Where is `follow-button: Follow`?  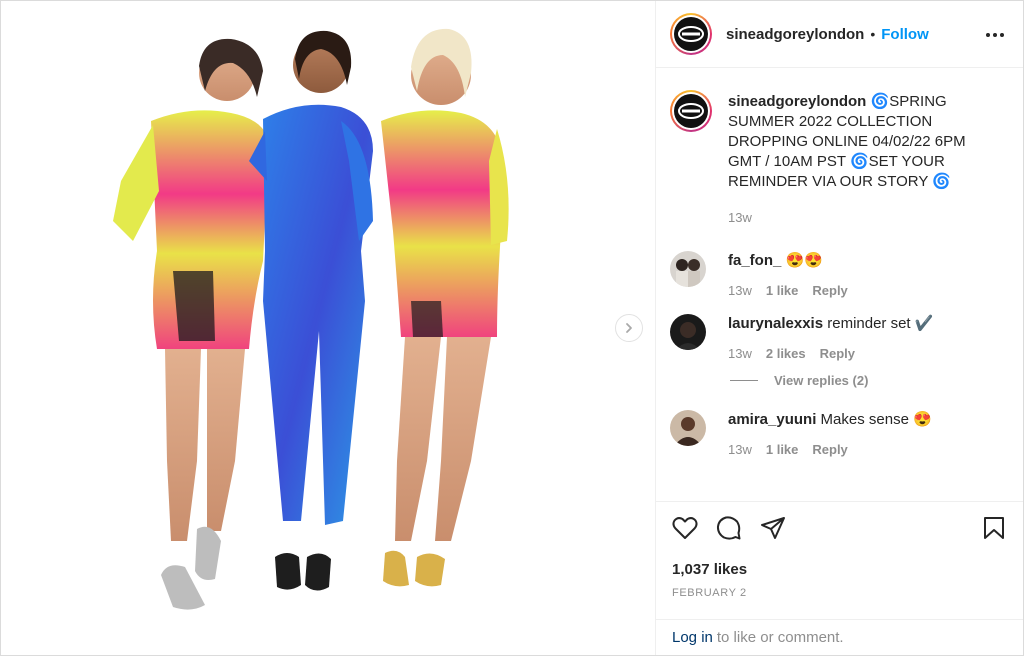 follow-button: Follow is located at coordinates (905, 34).